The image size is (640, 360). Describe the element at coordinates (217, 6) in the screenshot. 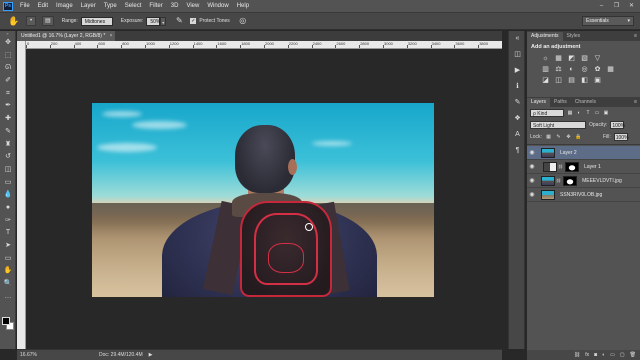

I see `menu-window: Window` at that location.